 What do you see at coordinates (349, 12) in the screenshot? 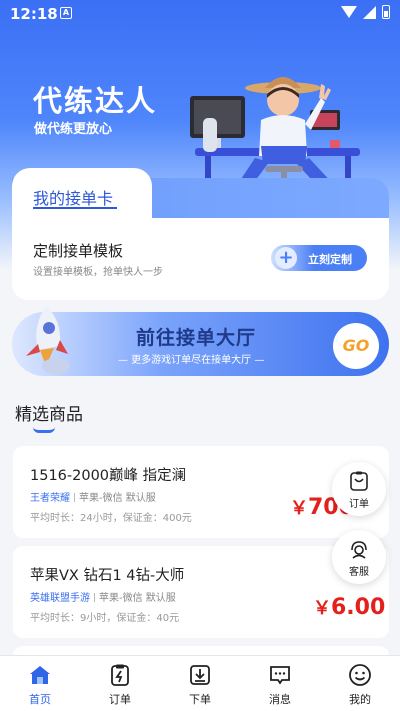
I see `wifi-icon` at bounding box center [349, 12].